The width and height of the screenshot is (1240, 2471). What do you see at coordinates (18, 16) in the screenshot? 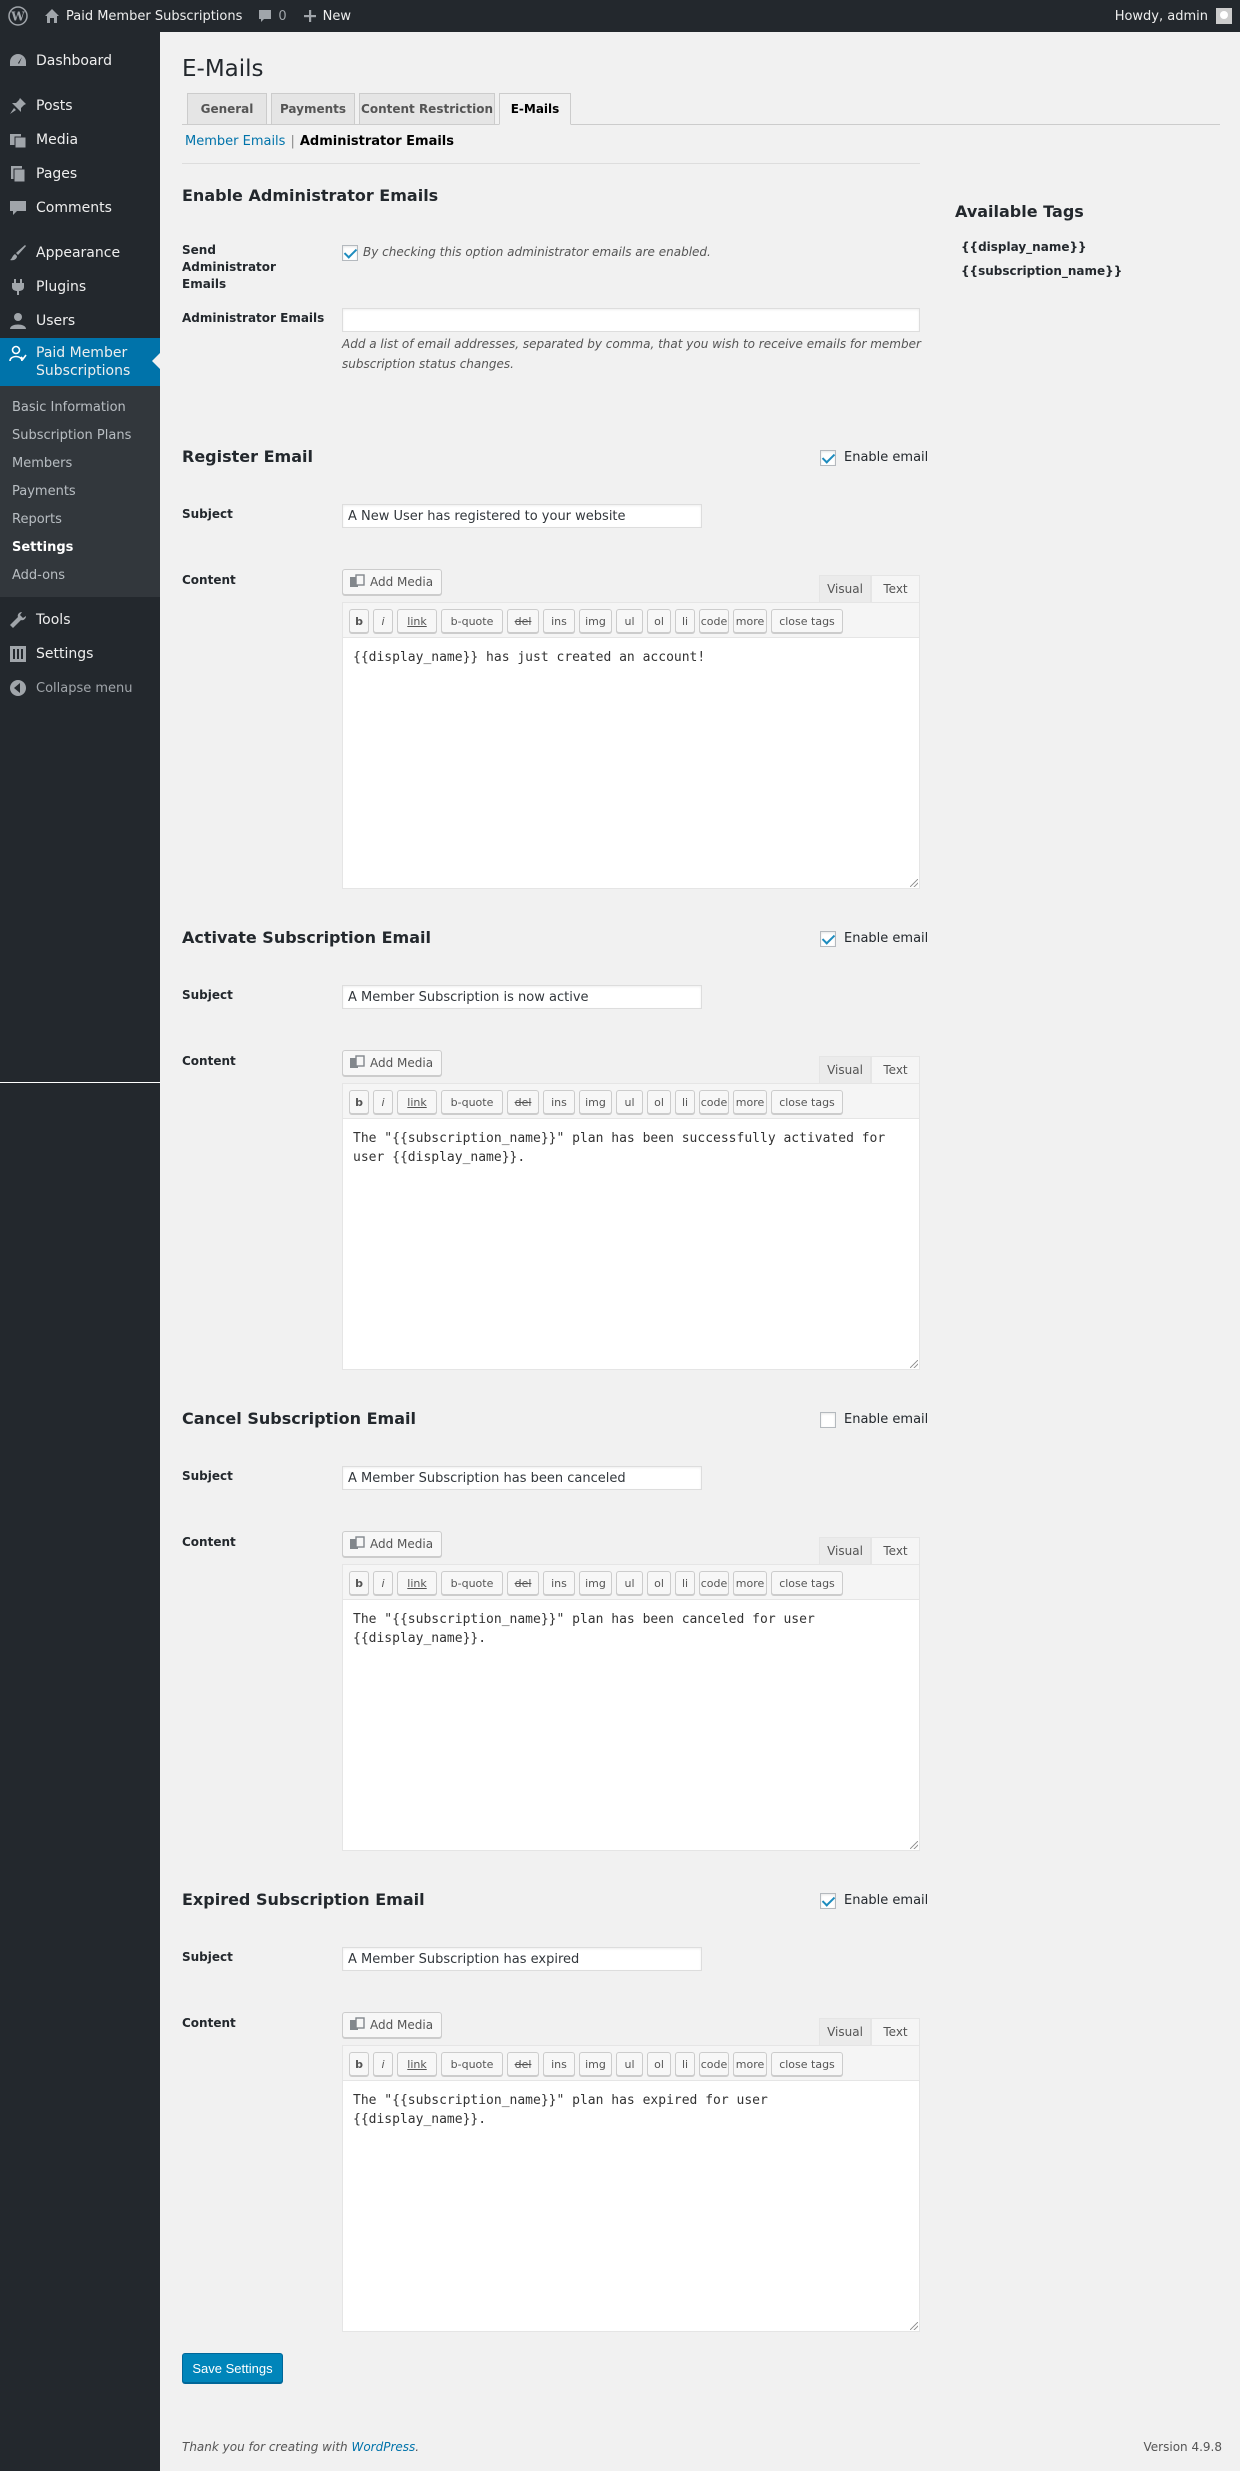
I see `wordpress-logo-icon: W` at bounding box center [18, 16].